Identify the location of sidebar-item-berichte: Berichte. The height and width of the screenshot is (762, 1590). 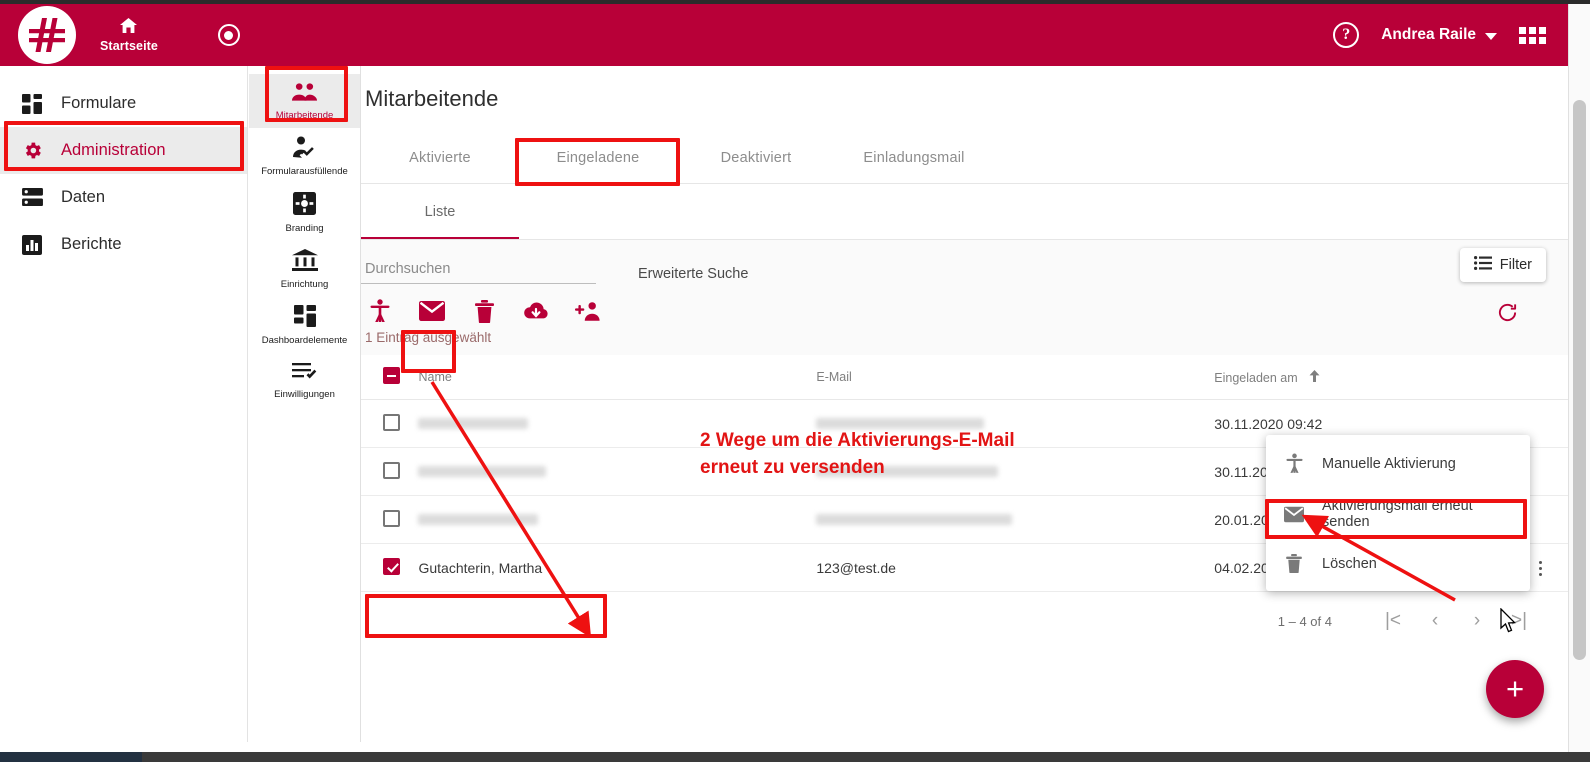
(123, 244).